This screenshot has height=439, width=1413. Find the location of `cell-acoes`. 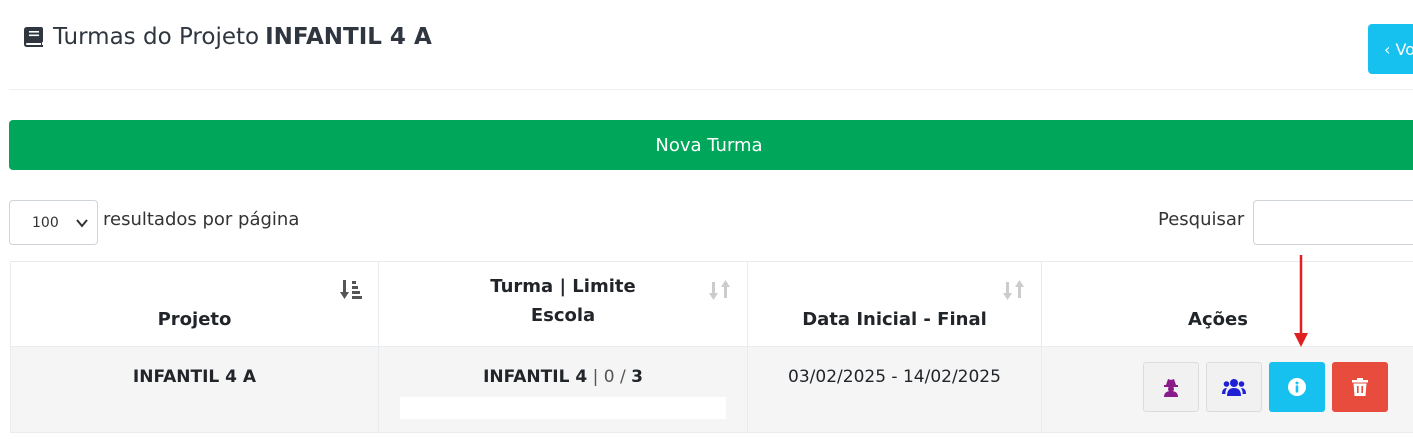

cell-acoes is located at coordinates (1227, 389).